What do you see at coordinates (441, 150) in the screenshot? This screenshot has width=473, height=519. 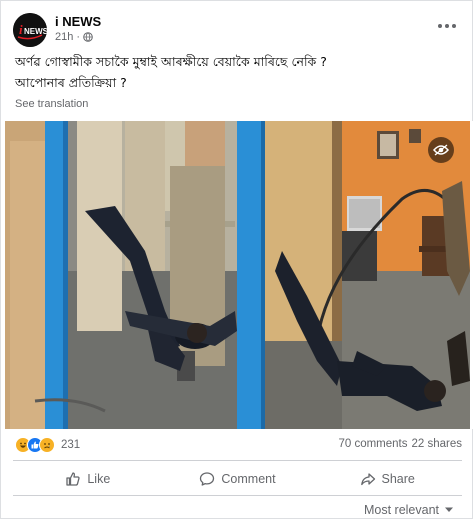 I see `eye-icon` at bounding box center [441, 150].